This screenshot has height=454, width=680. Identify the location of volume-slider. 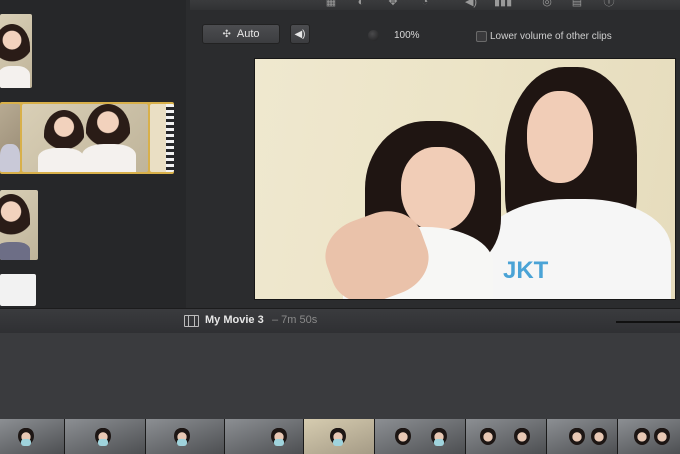
(373, 35).